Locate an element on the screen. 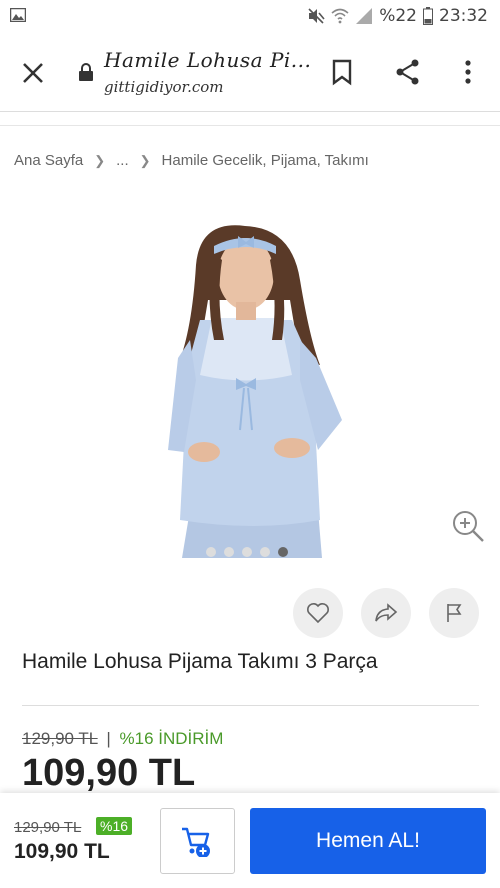 The height and width of the screenshot is (888, 500). signal-icon is located at coordinates (364, 16).